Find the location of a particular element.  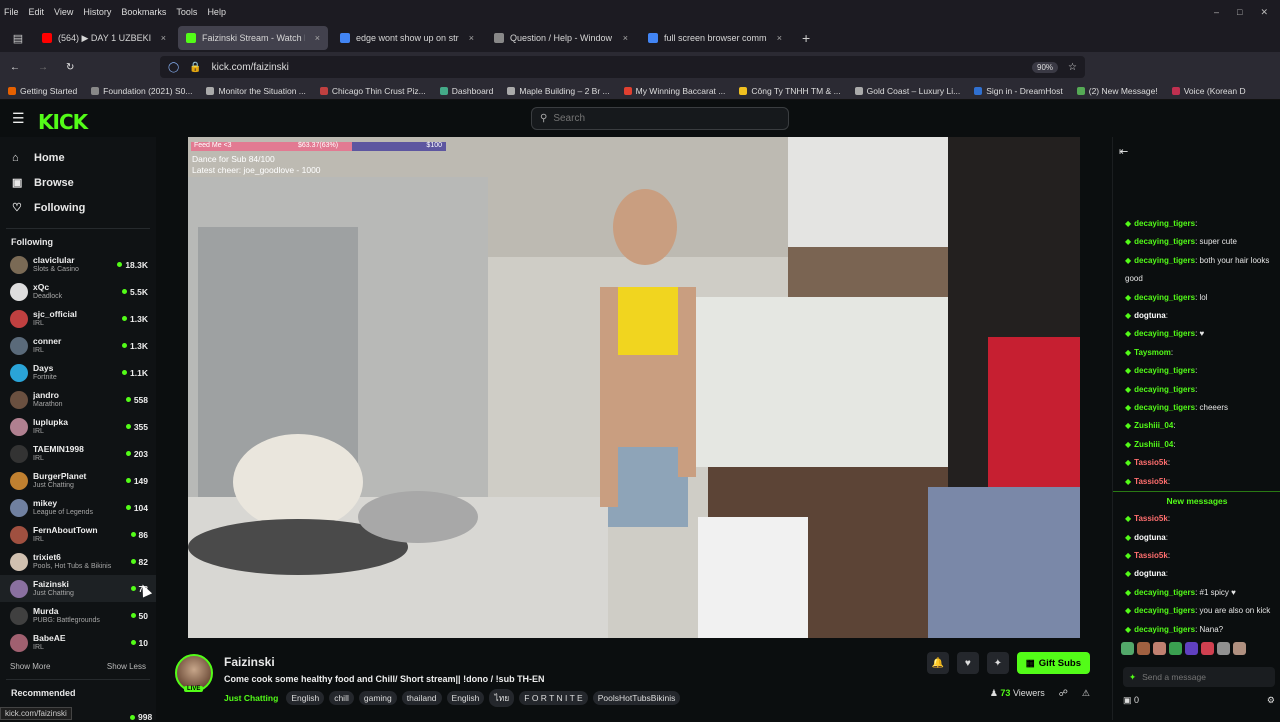

shield-icon: ◯ is located at coordinates (173, 67).